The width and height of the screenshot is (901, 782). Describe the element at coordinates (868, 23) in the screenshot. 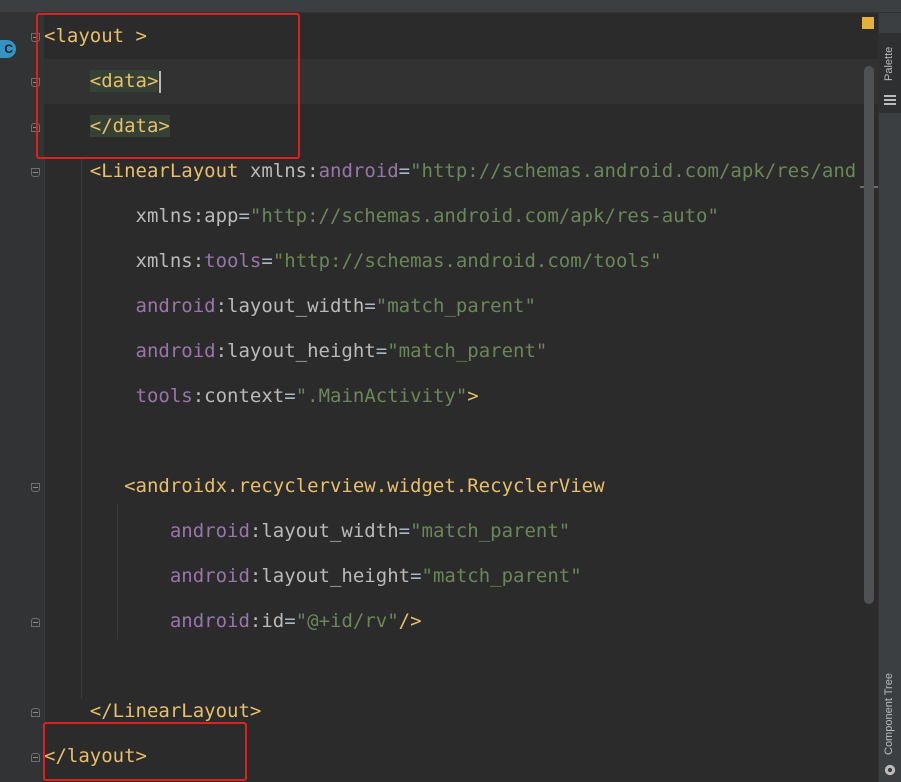

I see `inspection-warning-icon` at that location.